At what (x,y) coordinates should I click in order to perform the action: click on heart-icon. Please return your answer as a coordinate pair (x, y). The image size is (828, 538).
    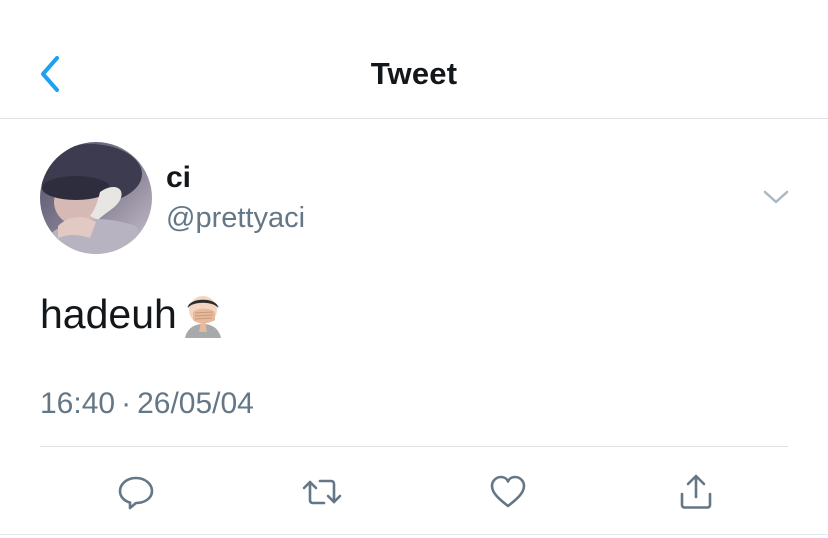
    Looking at the image, I should click on (508, 491).